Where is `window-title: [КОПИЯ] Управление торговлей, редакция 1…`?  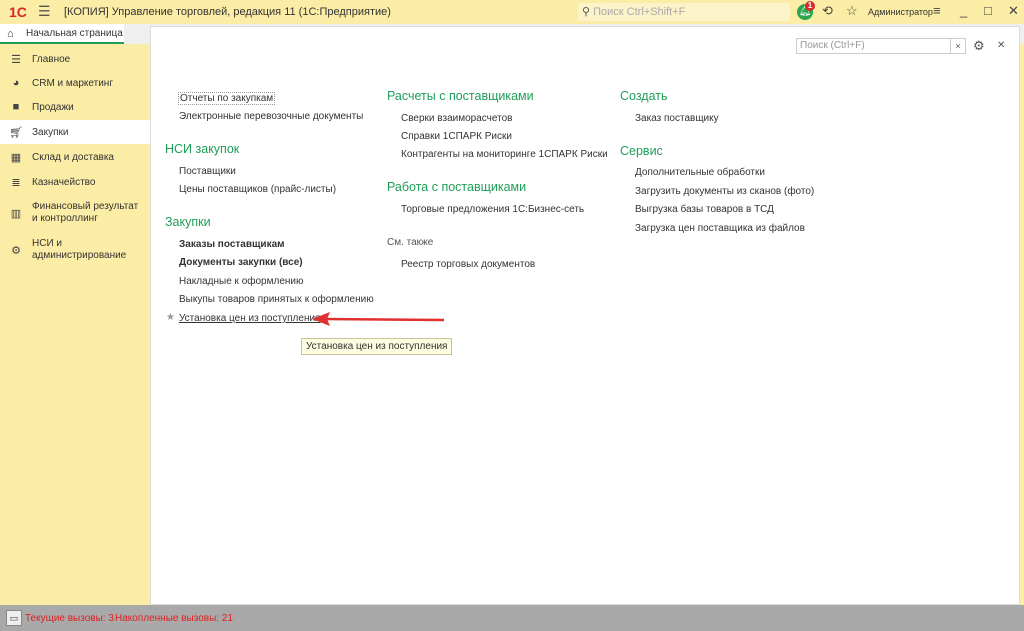
window-title: [КОПИЯ] Управление торговлей, редакция 1… is located at coordinates (227, 12).